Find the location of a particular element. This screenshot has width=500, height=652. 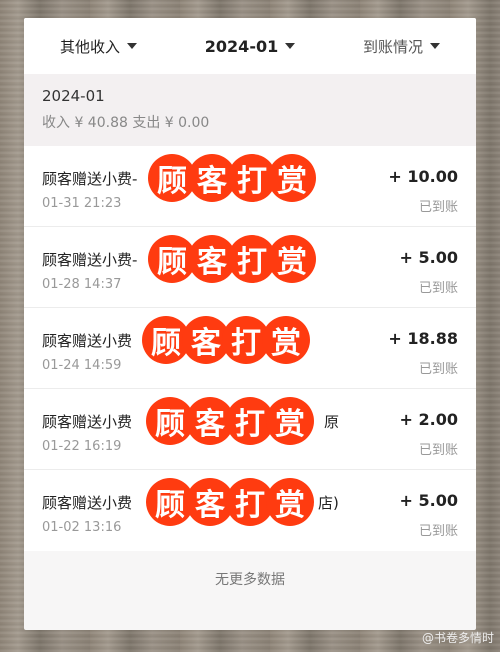

transaction-row: 顾客赠送小费- 01-28 14:37 + 5.00 已到账 顾 客 打 赏 is located at coordinates (250, 267).